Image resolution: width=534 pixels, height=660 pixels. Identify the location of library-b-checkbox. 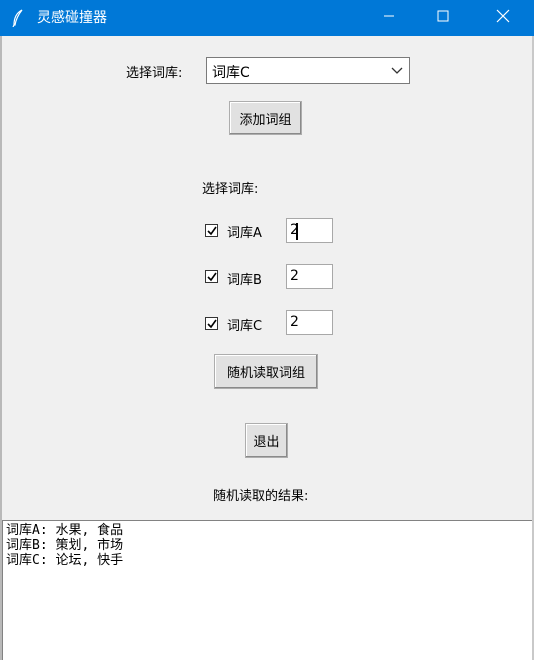
(211, 276).